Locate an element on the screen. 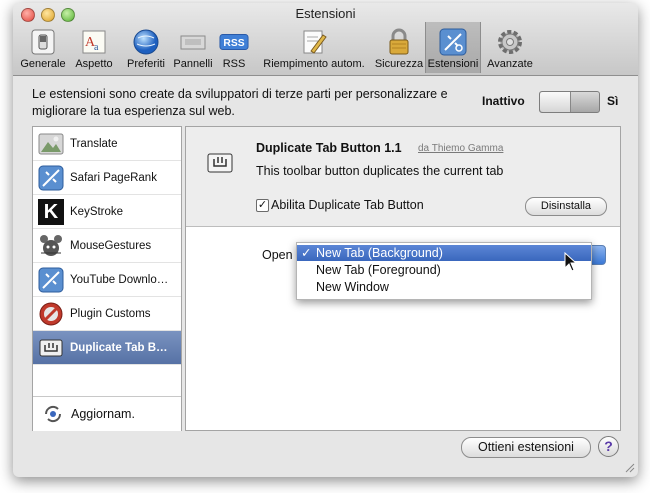 This screenshot has height=493, width=650. mouse-pointer-icon is located at coordinates (572, 261).